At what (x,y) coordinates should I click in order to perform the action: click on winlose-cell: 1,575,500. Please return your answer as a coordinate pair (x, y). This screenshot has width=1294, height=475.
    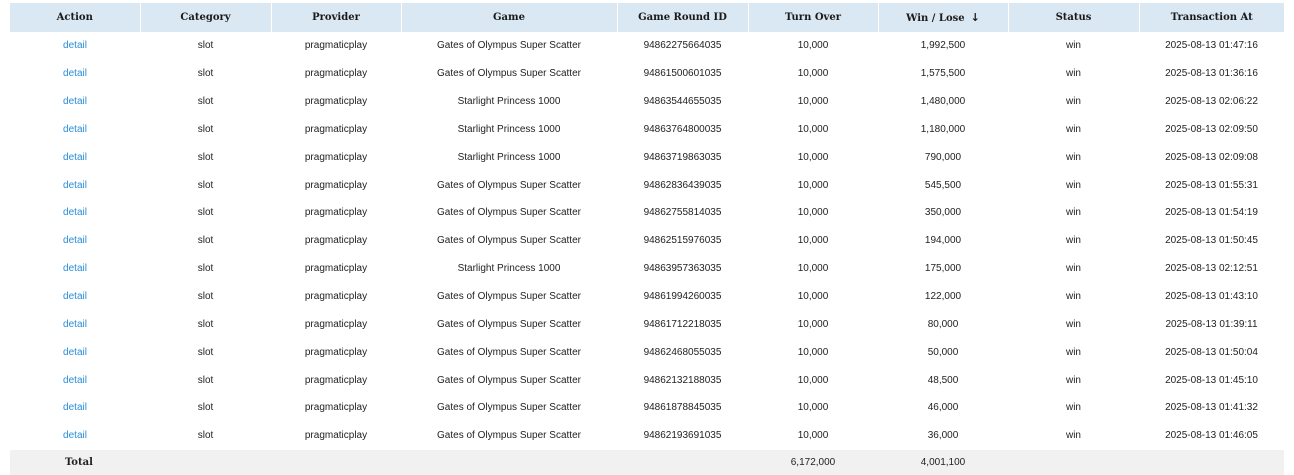
    Looking at the image, I should click on (943, 74).